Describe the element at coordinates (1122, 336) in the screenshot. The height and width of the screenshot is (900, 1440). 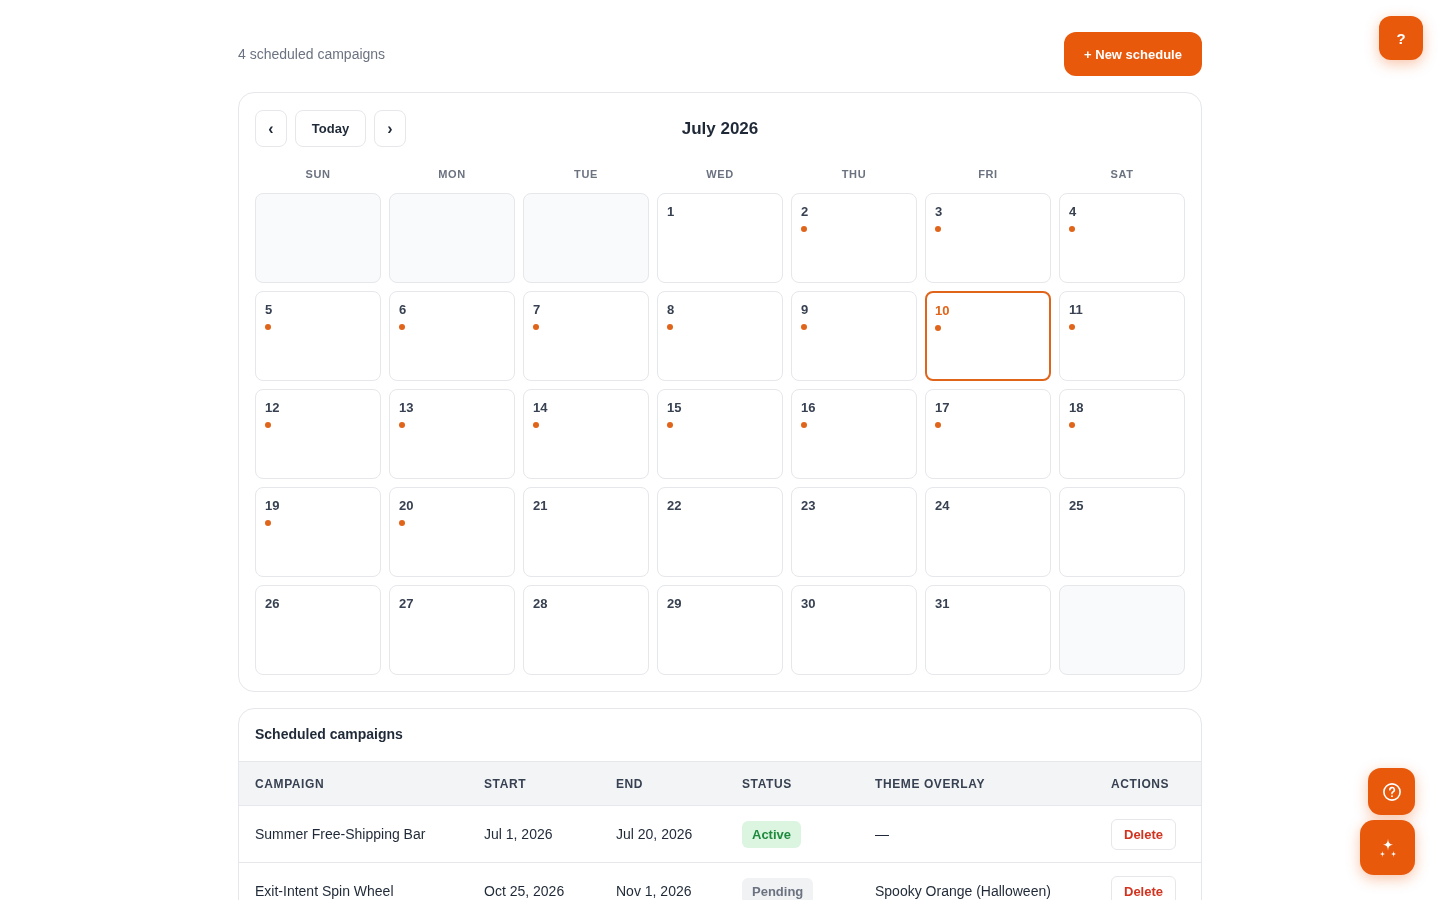
I see `day-cell: 11` at that location.